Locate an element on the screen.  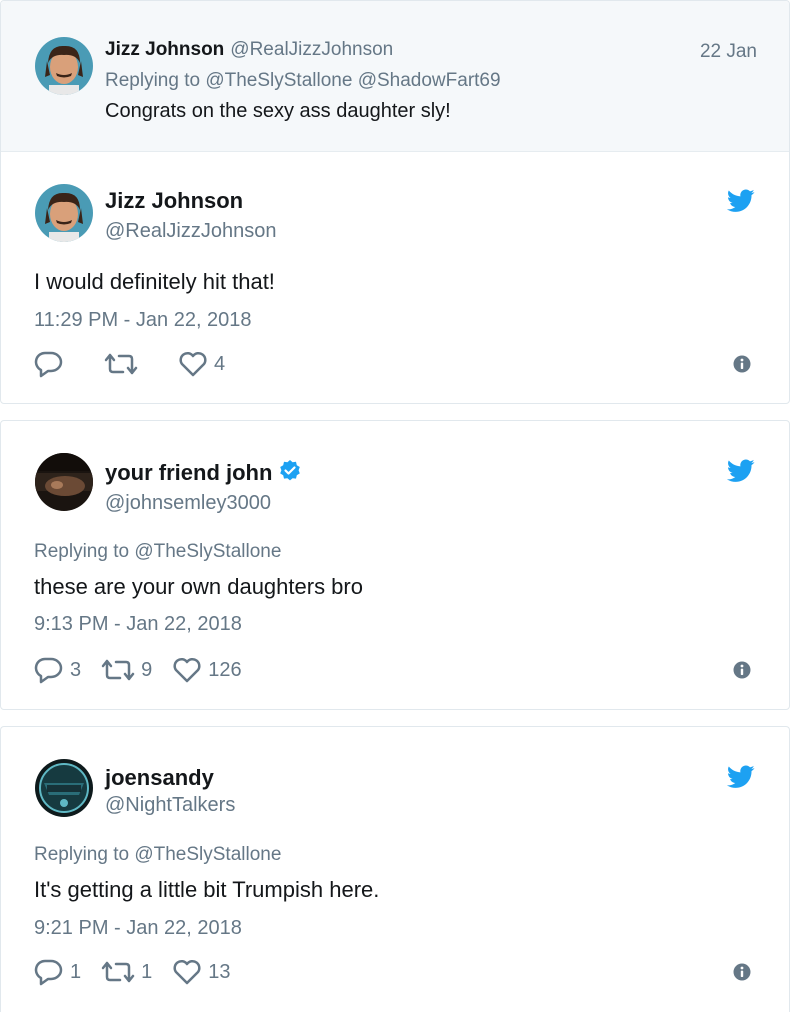
reply-button: 3 is located at coordinates (57, 670).